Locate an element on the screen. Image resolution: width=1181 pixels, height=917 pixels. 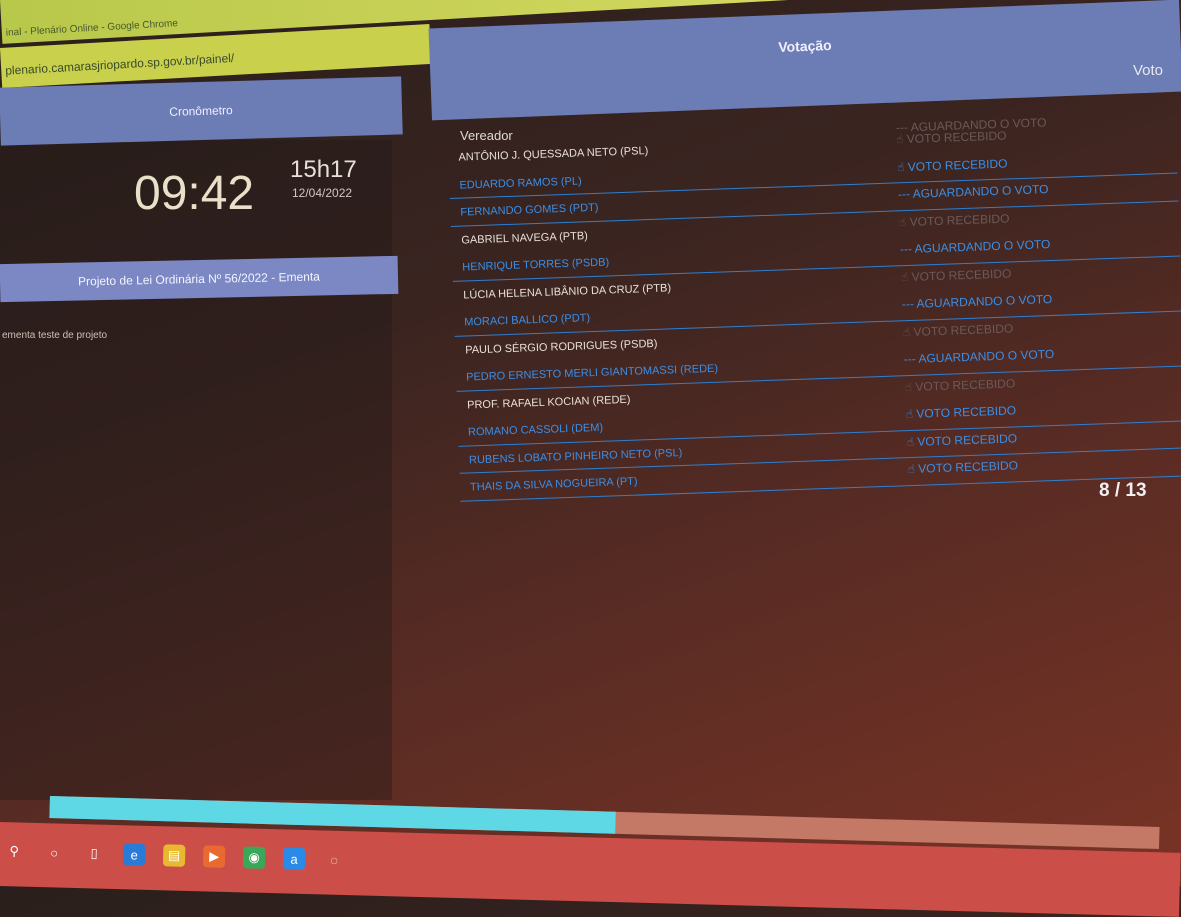
app-a-icon: a is located at coordinates (294, 858).